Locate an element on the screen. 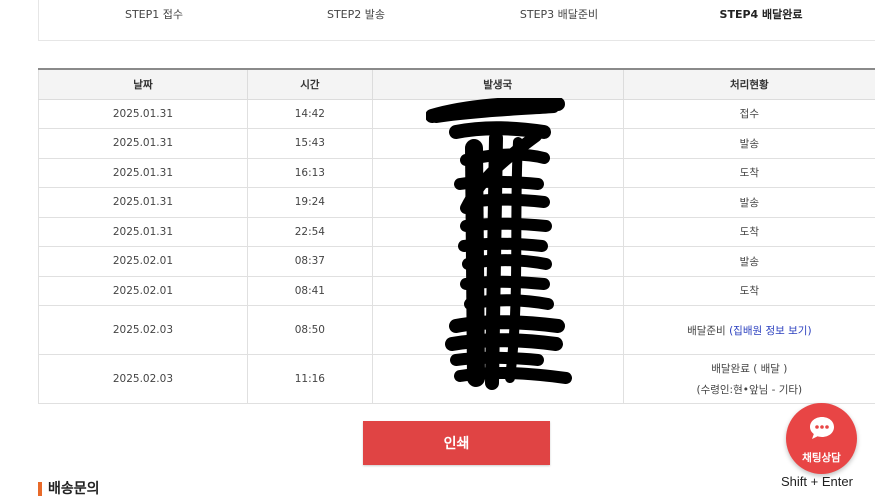 The height and width of the screenshot is (498, 875). step-3: STEP3 배달준비 is located at coordinates (559, 14).